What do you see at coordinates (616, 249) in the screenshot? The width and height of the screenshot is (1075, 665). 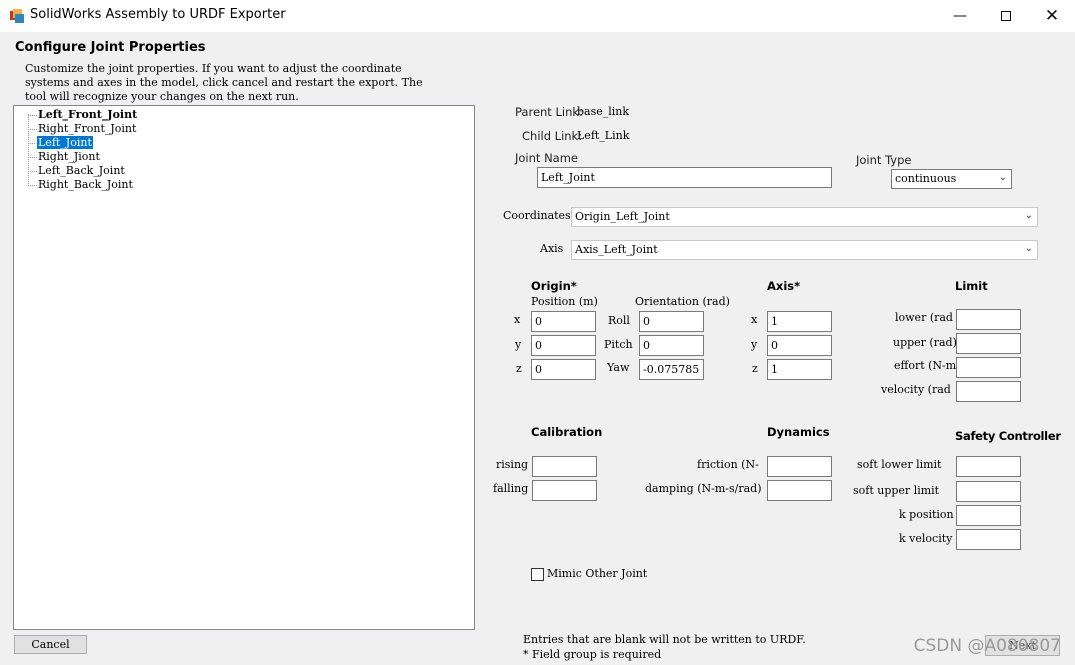 I see `axis-value: Axis_Left_Joint` at bounding box center [616, 249].